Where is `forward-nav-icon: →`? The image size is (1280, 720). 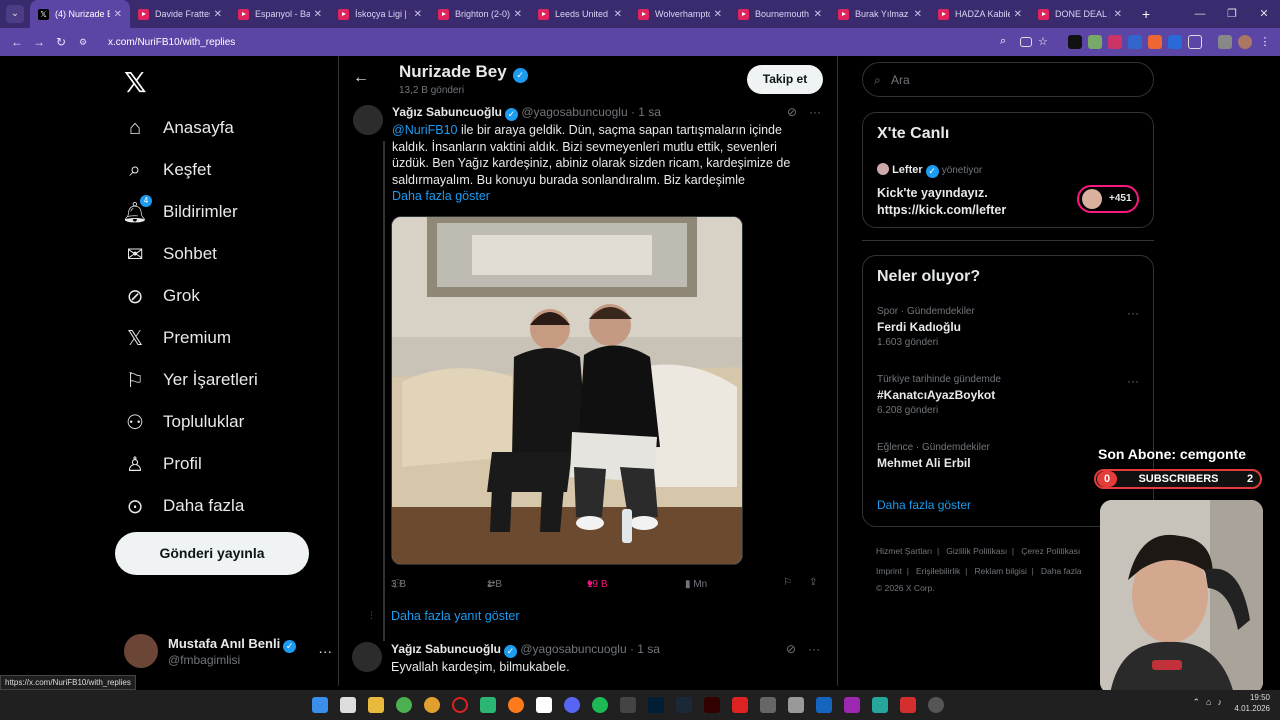
forward-nav-icon: → is located at coordinates (39, 42).